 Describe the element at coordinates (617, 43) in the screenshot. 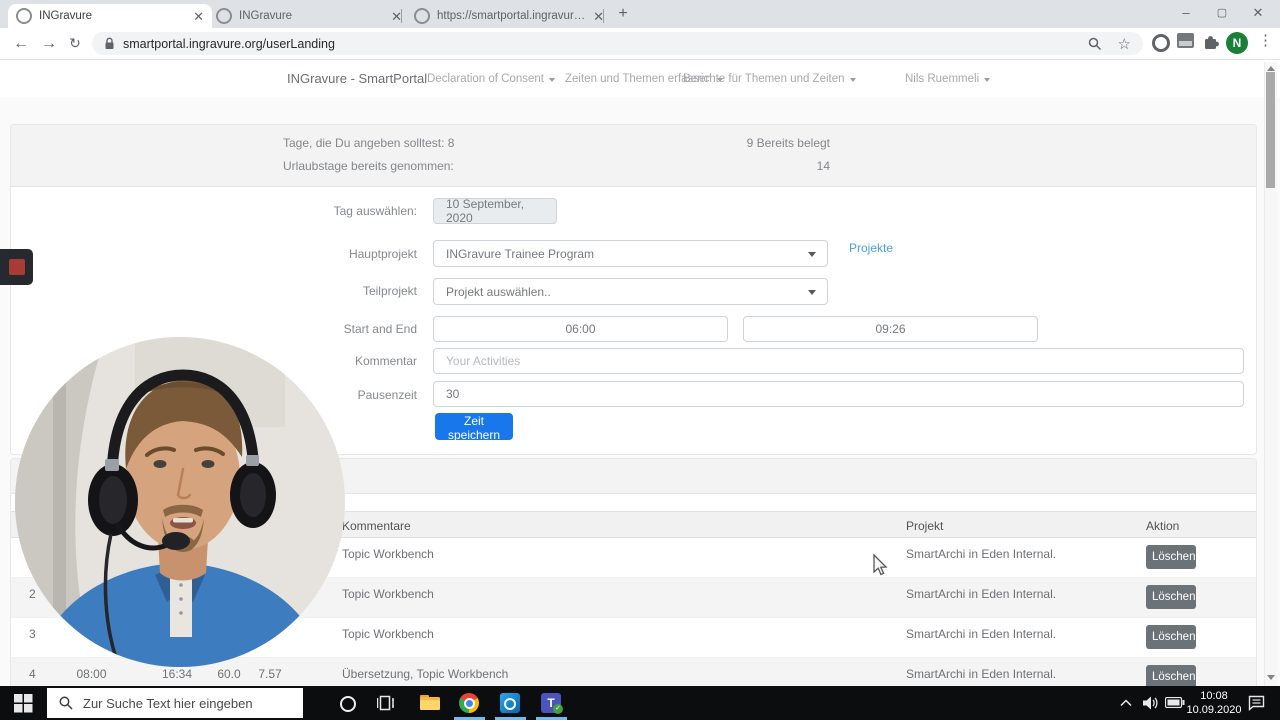

I see `address-bar: smartportal.ingravure.org/userLanding ☆` at that location.